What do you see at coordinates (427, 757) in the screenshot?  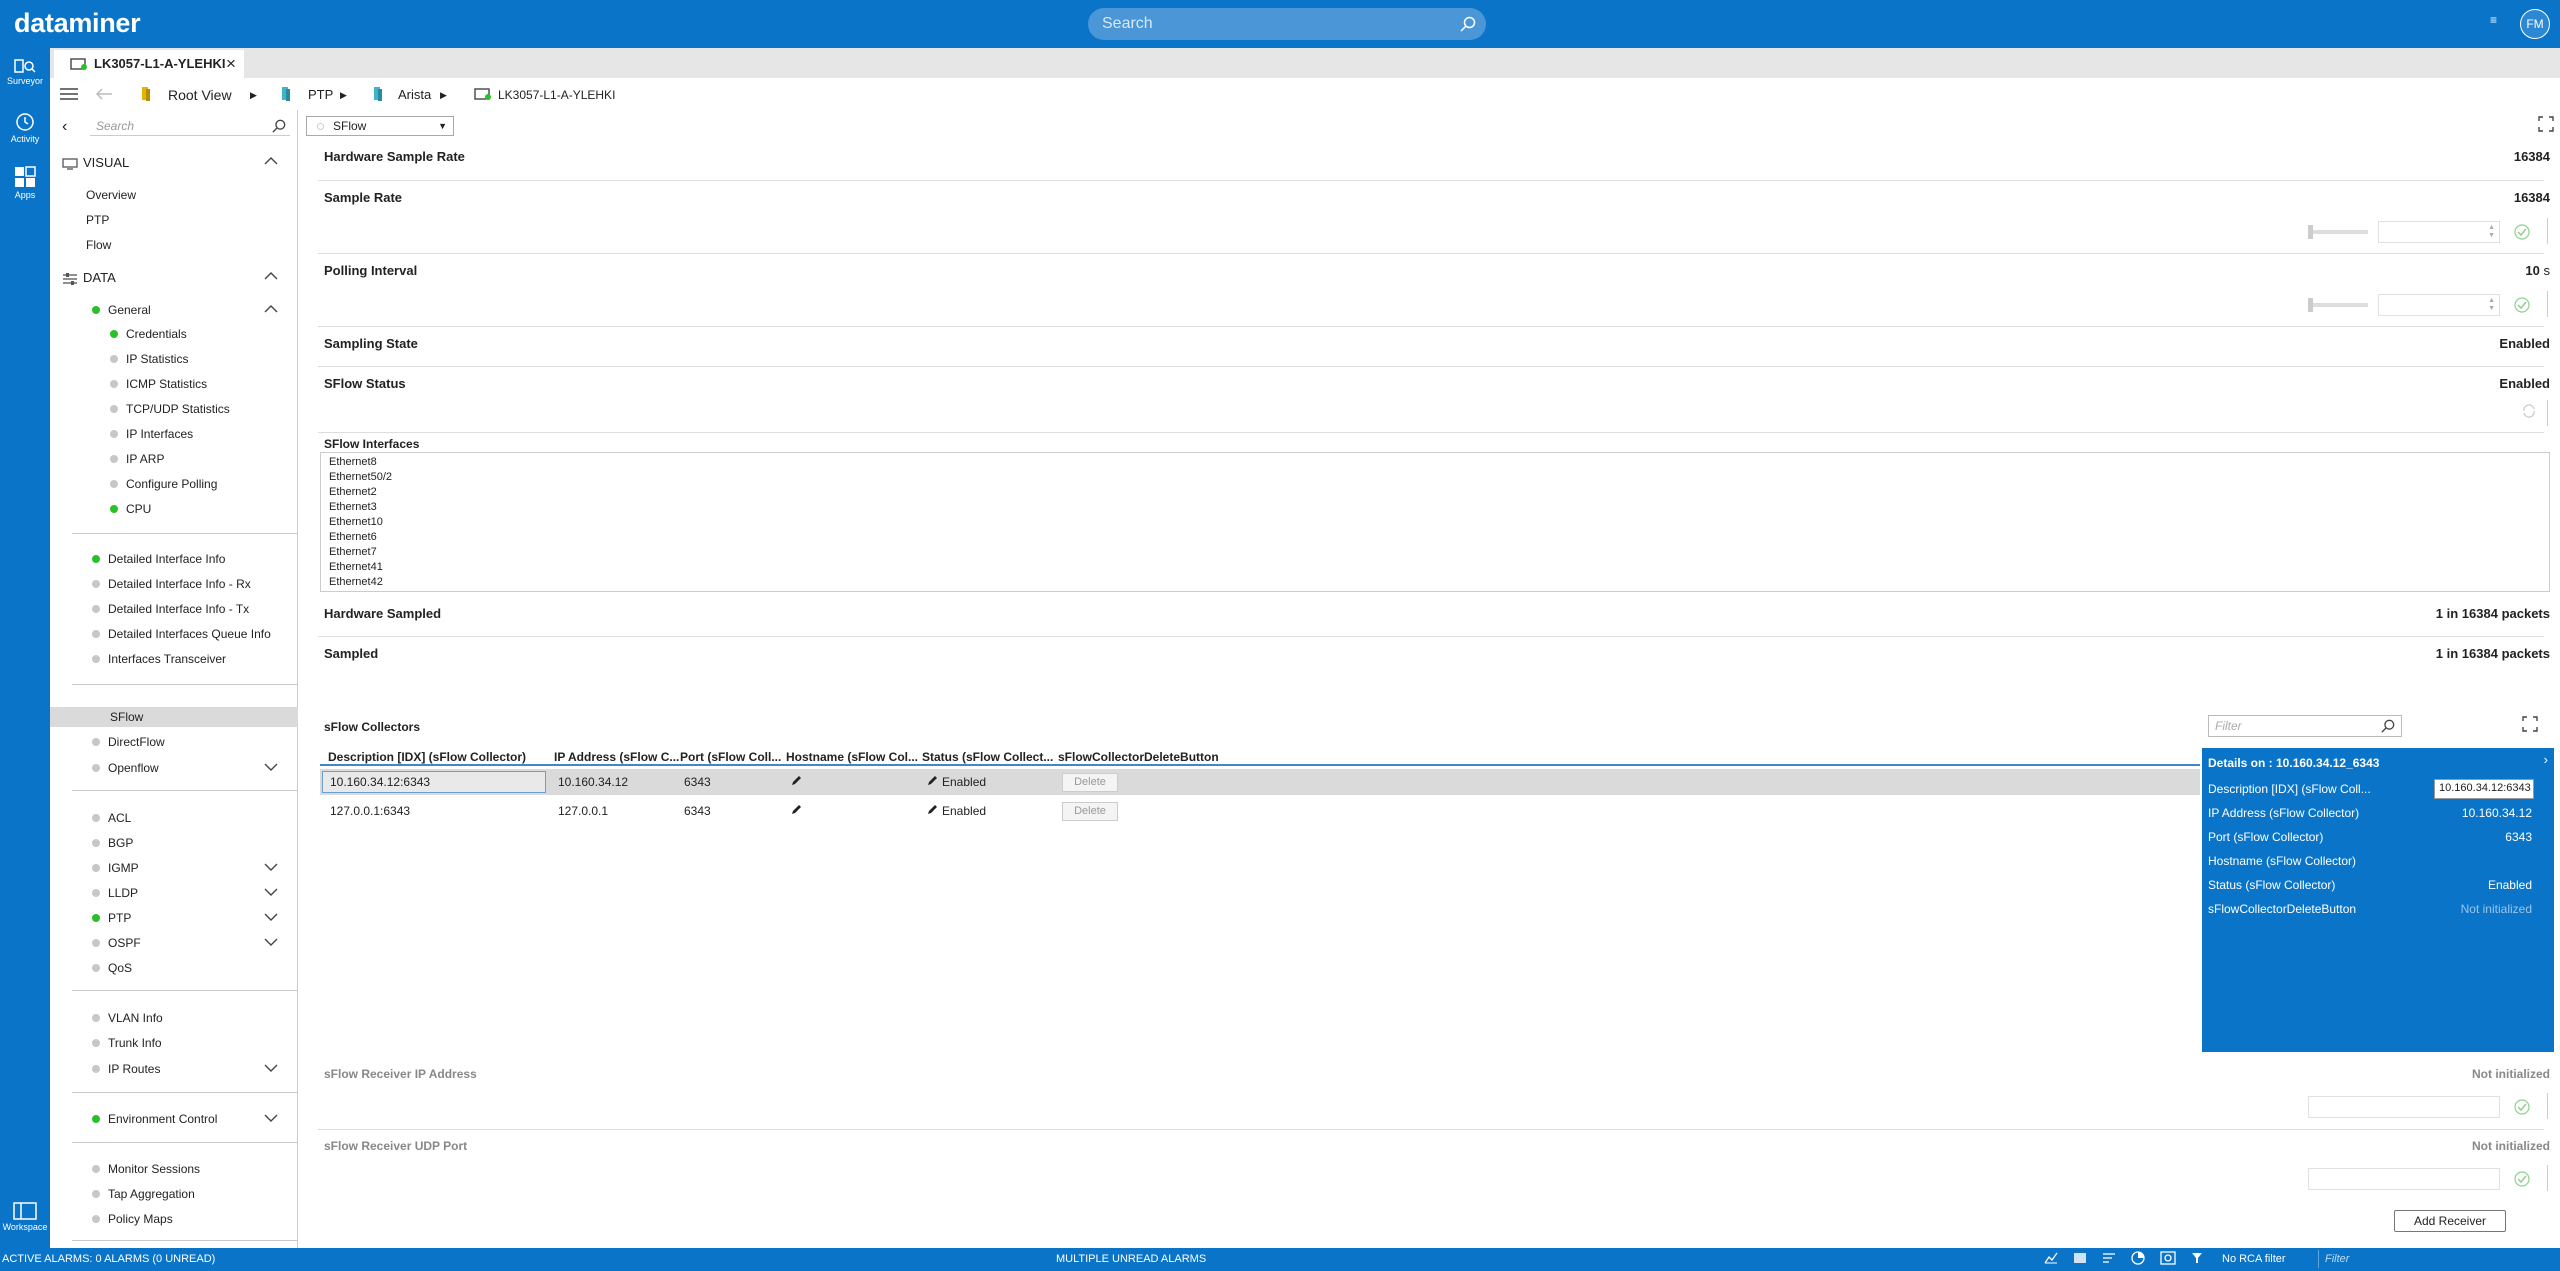 I see `column-header-description: Description [IDX] (sFlow Collector)` at bounding box center [427, 757].